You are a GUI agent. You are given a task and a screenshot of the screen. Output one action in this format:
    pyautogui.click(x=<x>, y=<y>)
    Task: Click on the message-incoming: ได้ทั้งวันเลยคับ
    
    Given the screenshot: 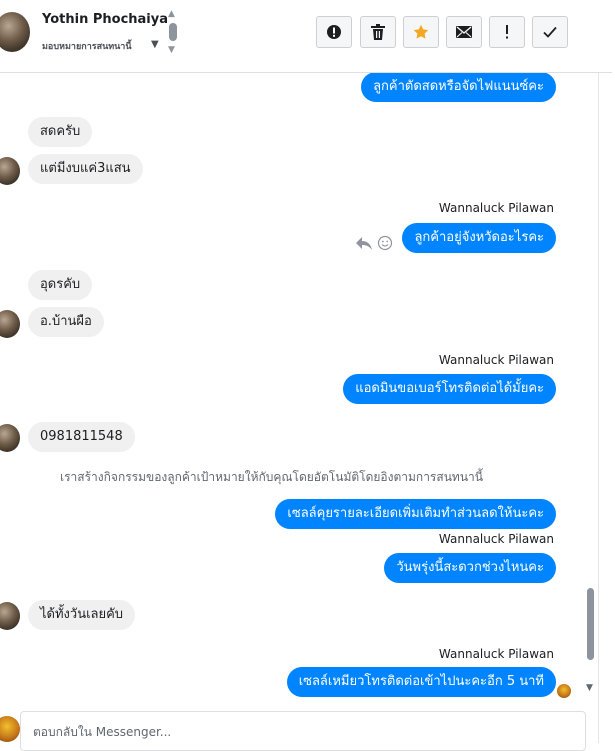 What is the action you would take?
    pyautogui.click(x=82, y=615)
    